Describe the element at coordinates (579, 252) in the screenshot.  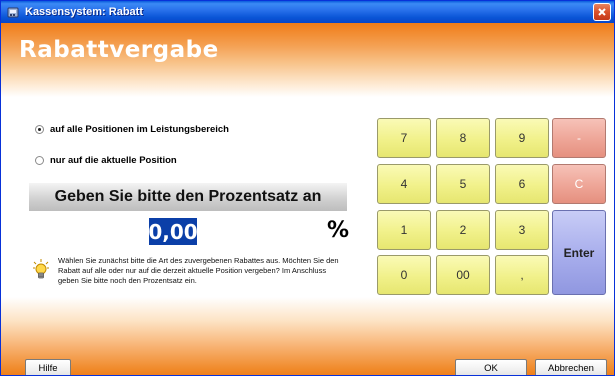
I see `key-enter: Enter` at that location.